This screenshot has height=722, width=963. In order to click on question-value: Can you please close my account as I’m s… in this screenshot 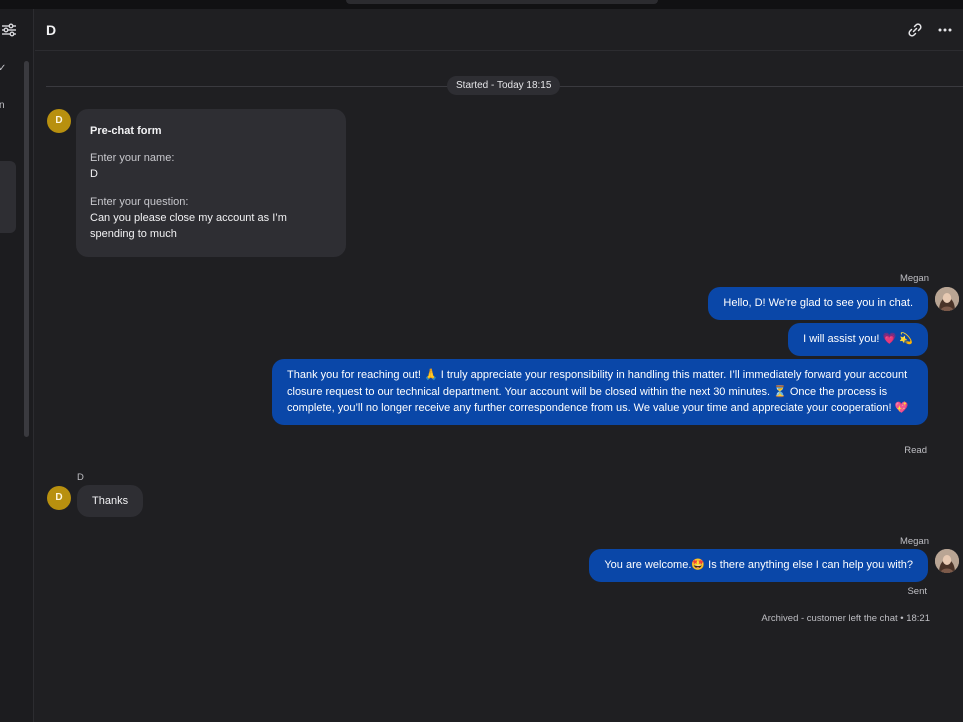, I will do `click(188, 226)`.